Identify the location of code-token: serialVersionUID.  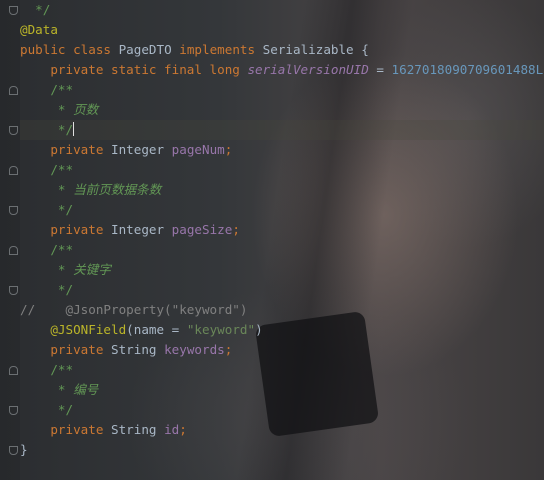
(308, 69).